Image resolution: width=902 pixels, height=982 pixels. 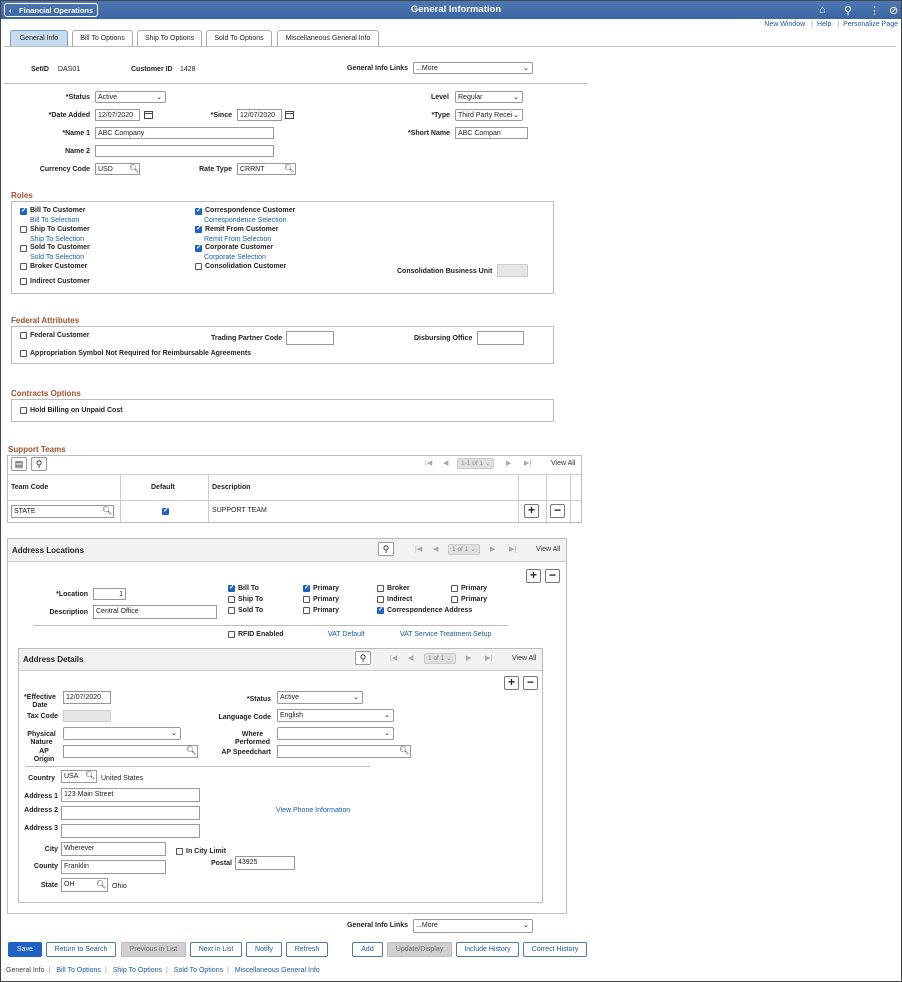 I want to click on footer-ship-to-options: Ship To Options, so click(x=137, y=970).